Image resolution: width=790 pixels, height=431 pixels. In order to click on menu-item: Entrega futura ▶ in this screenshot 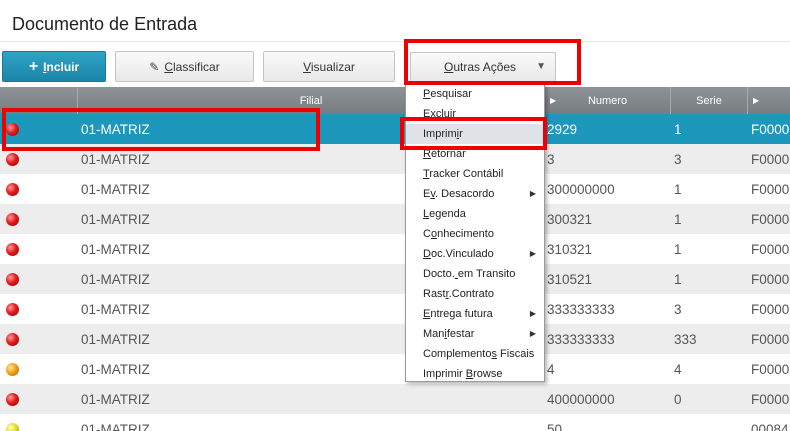, I will do `click(475, 314)`.